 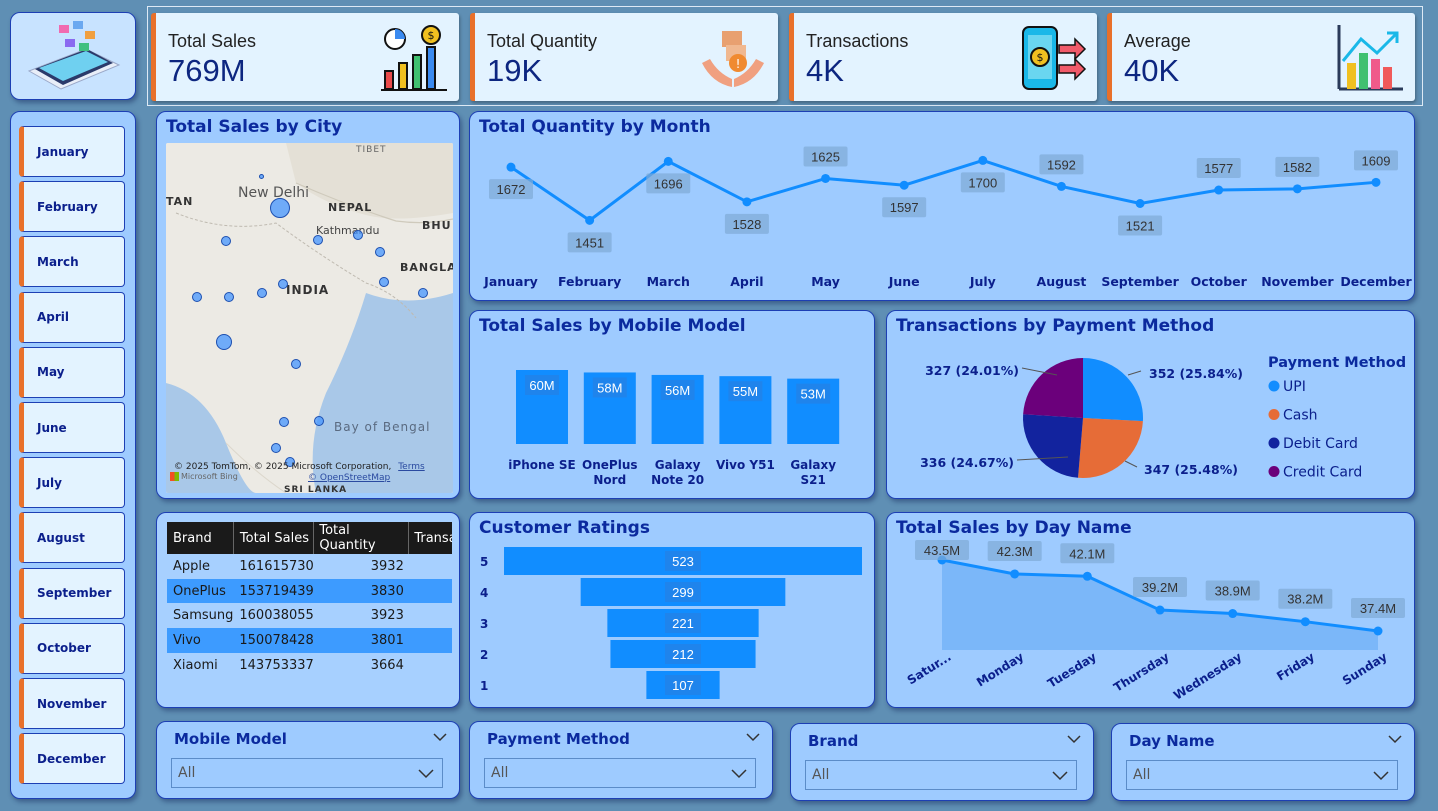 I want to click on table-row: Vivo 150078428 3801, so click(x=309, y=640).